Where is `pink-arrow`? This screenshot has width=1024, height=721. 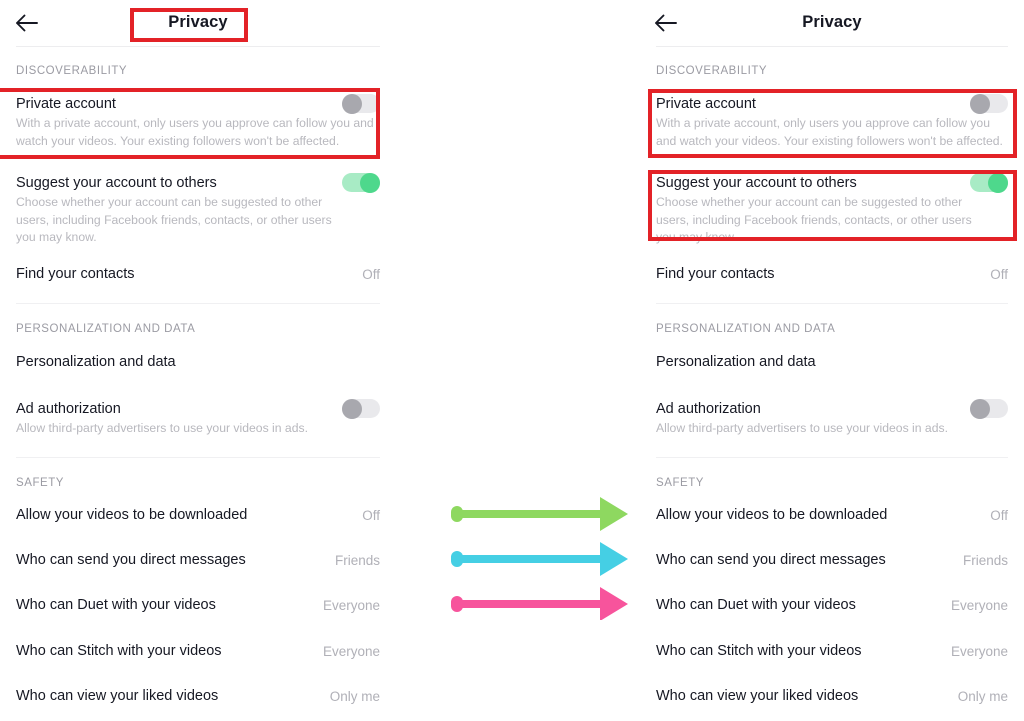
pink-arrow is located at coordinates (539, 603).